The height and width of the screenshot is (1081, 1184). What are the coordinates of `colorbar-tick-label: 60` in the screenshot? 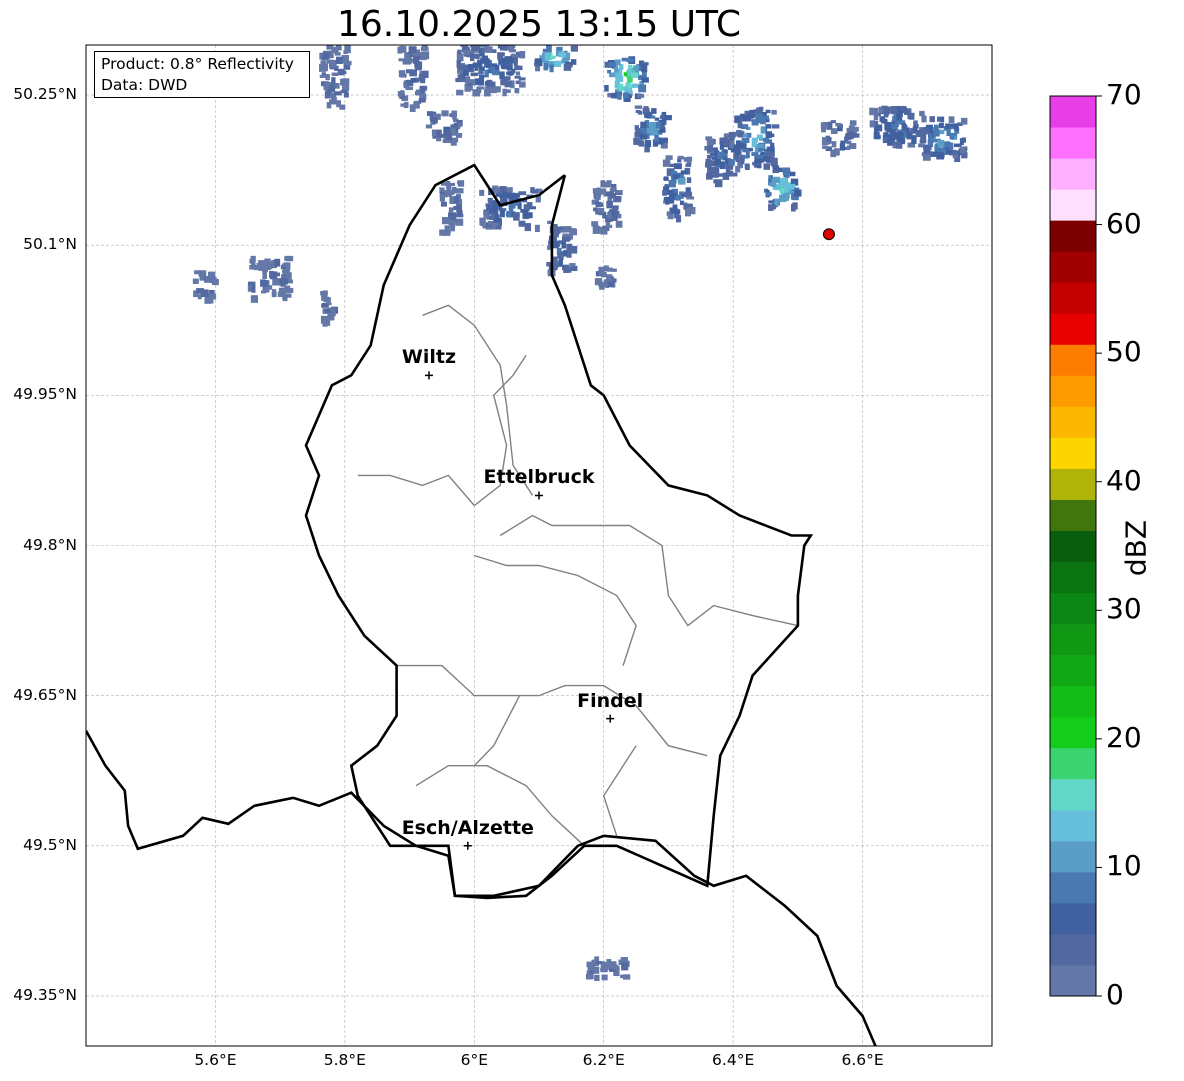 It's located at (1124, 223).